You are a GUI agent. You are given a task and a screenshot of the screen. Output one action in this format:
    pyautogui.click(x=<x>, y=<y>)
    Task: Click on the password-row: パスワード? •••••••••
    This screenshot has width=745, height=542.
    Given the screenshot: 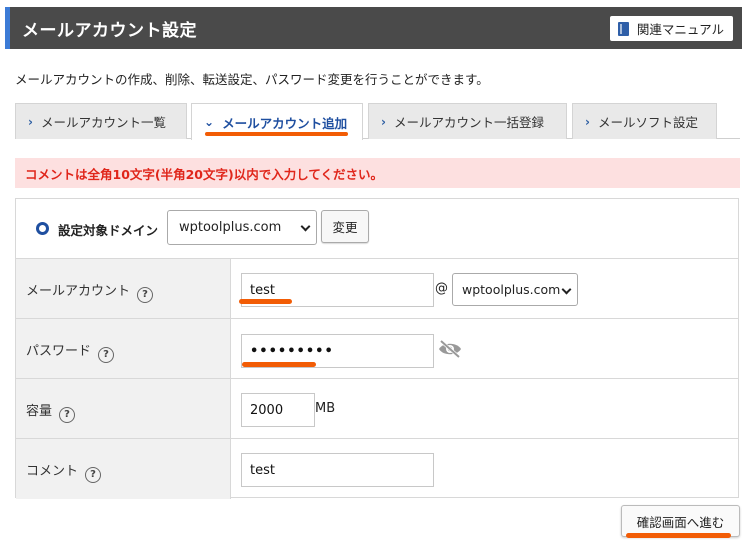 What is the action you would take?
    pyautogui.click(x=377, y=349)
    